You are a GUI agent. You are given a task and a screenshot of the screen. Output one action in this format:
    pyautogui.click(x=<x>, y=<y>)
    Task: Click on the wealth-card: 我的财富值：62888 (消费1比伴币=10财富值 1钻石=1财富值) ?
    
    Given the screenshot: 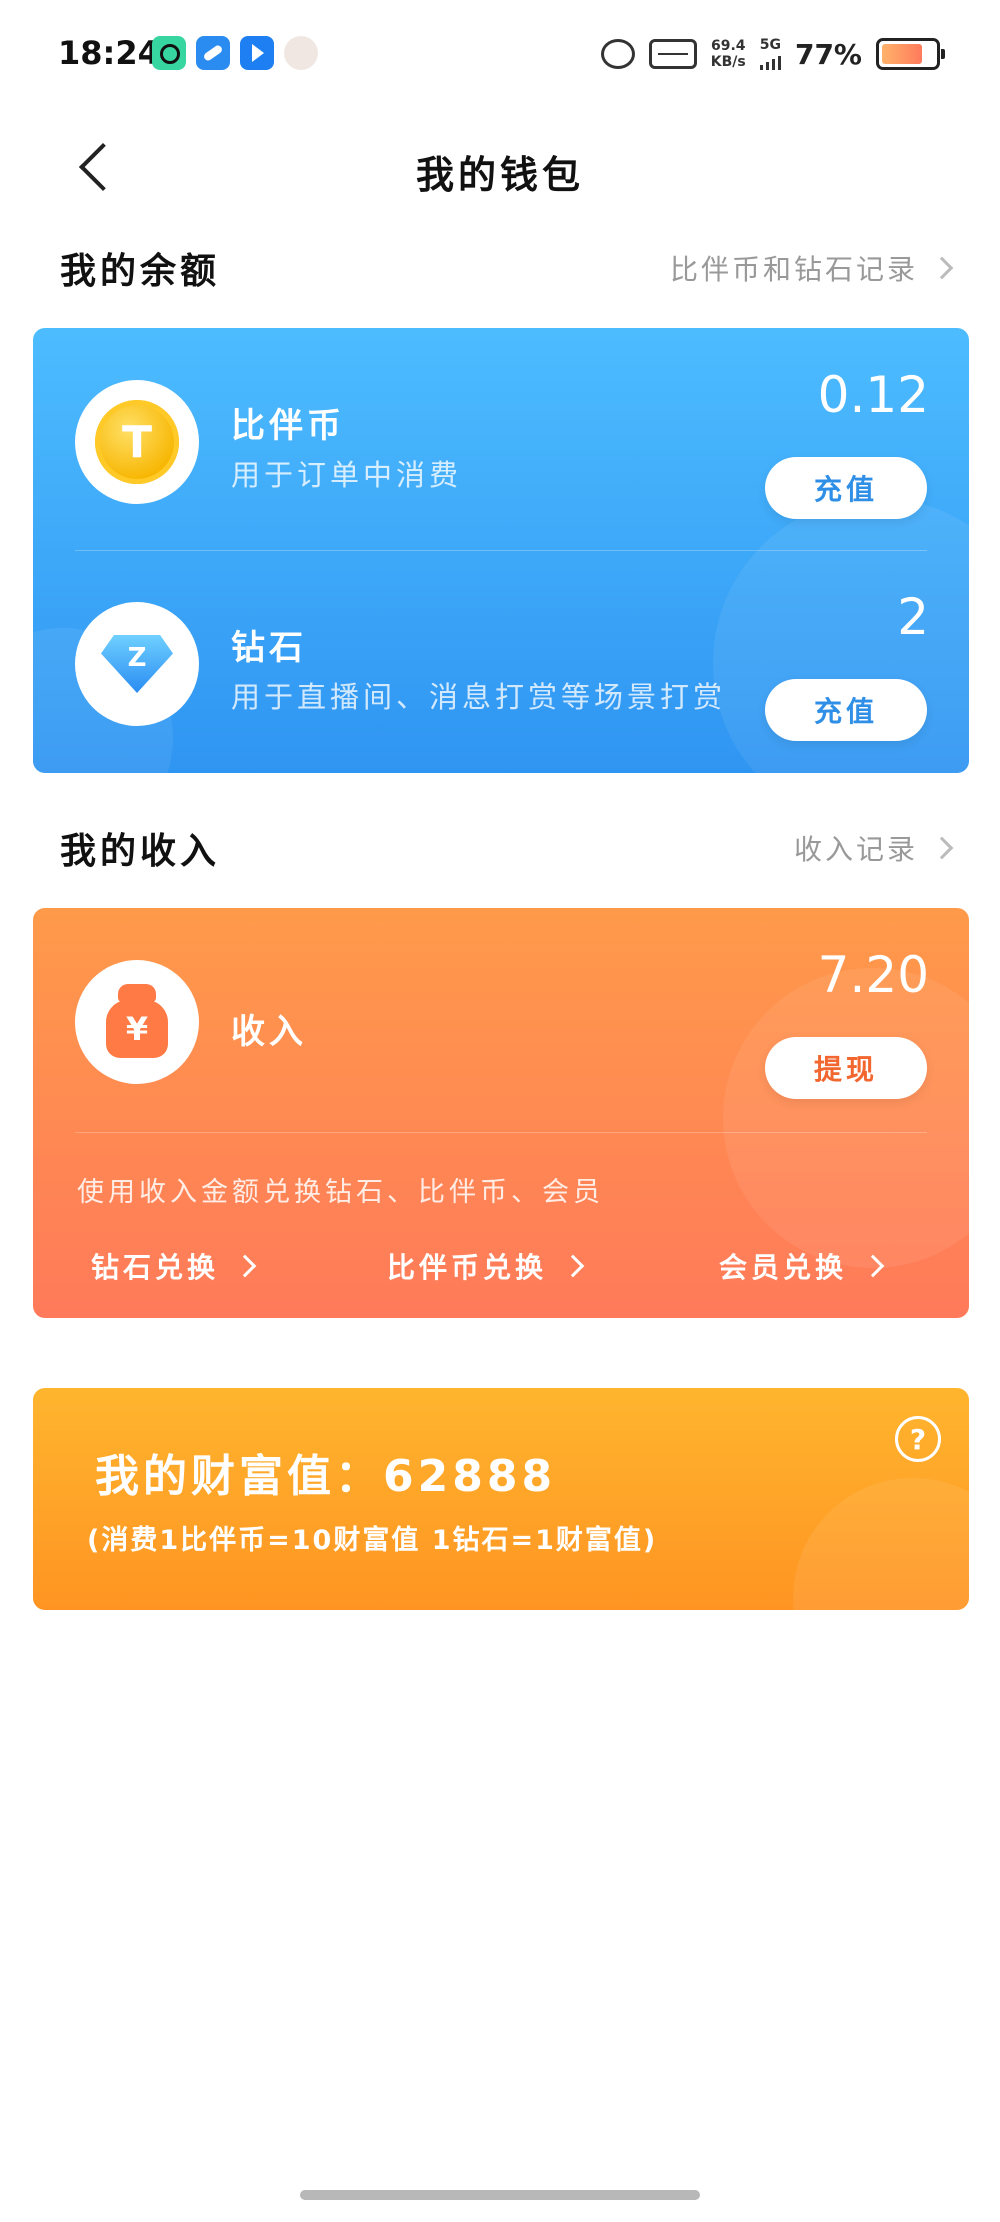 What is the action you would take?
    pyautogui.click(x=501, y=1499)
    